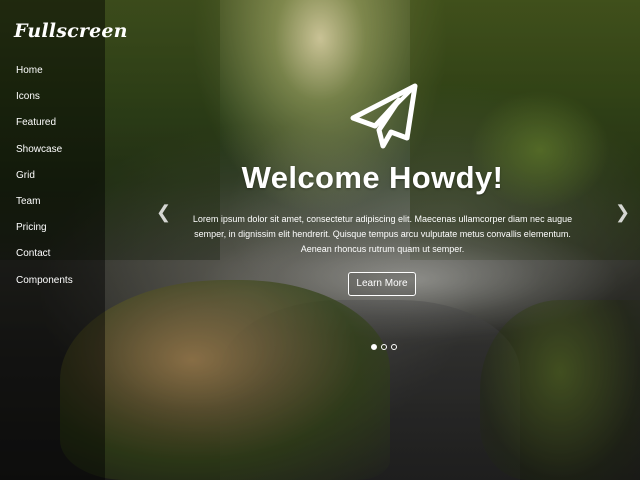 This screenshot has width=640, height=480. What do you see at coordinates (382, 284) in the screenshot?
I see `learn-more-button: Learn More` at bounding box center [382, 284].